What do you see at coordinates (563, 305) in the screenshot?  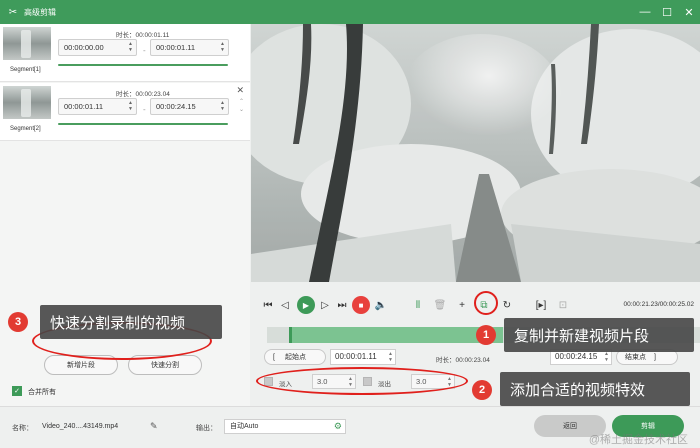 I see `crop-icon: ⊡` at bounding box center [563, 305].